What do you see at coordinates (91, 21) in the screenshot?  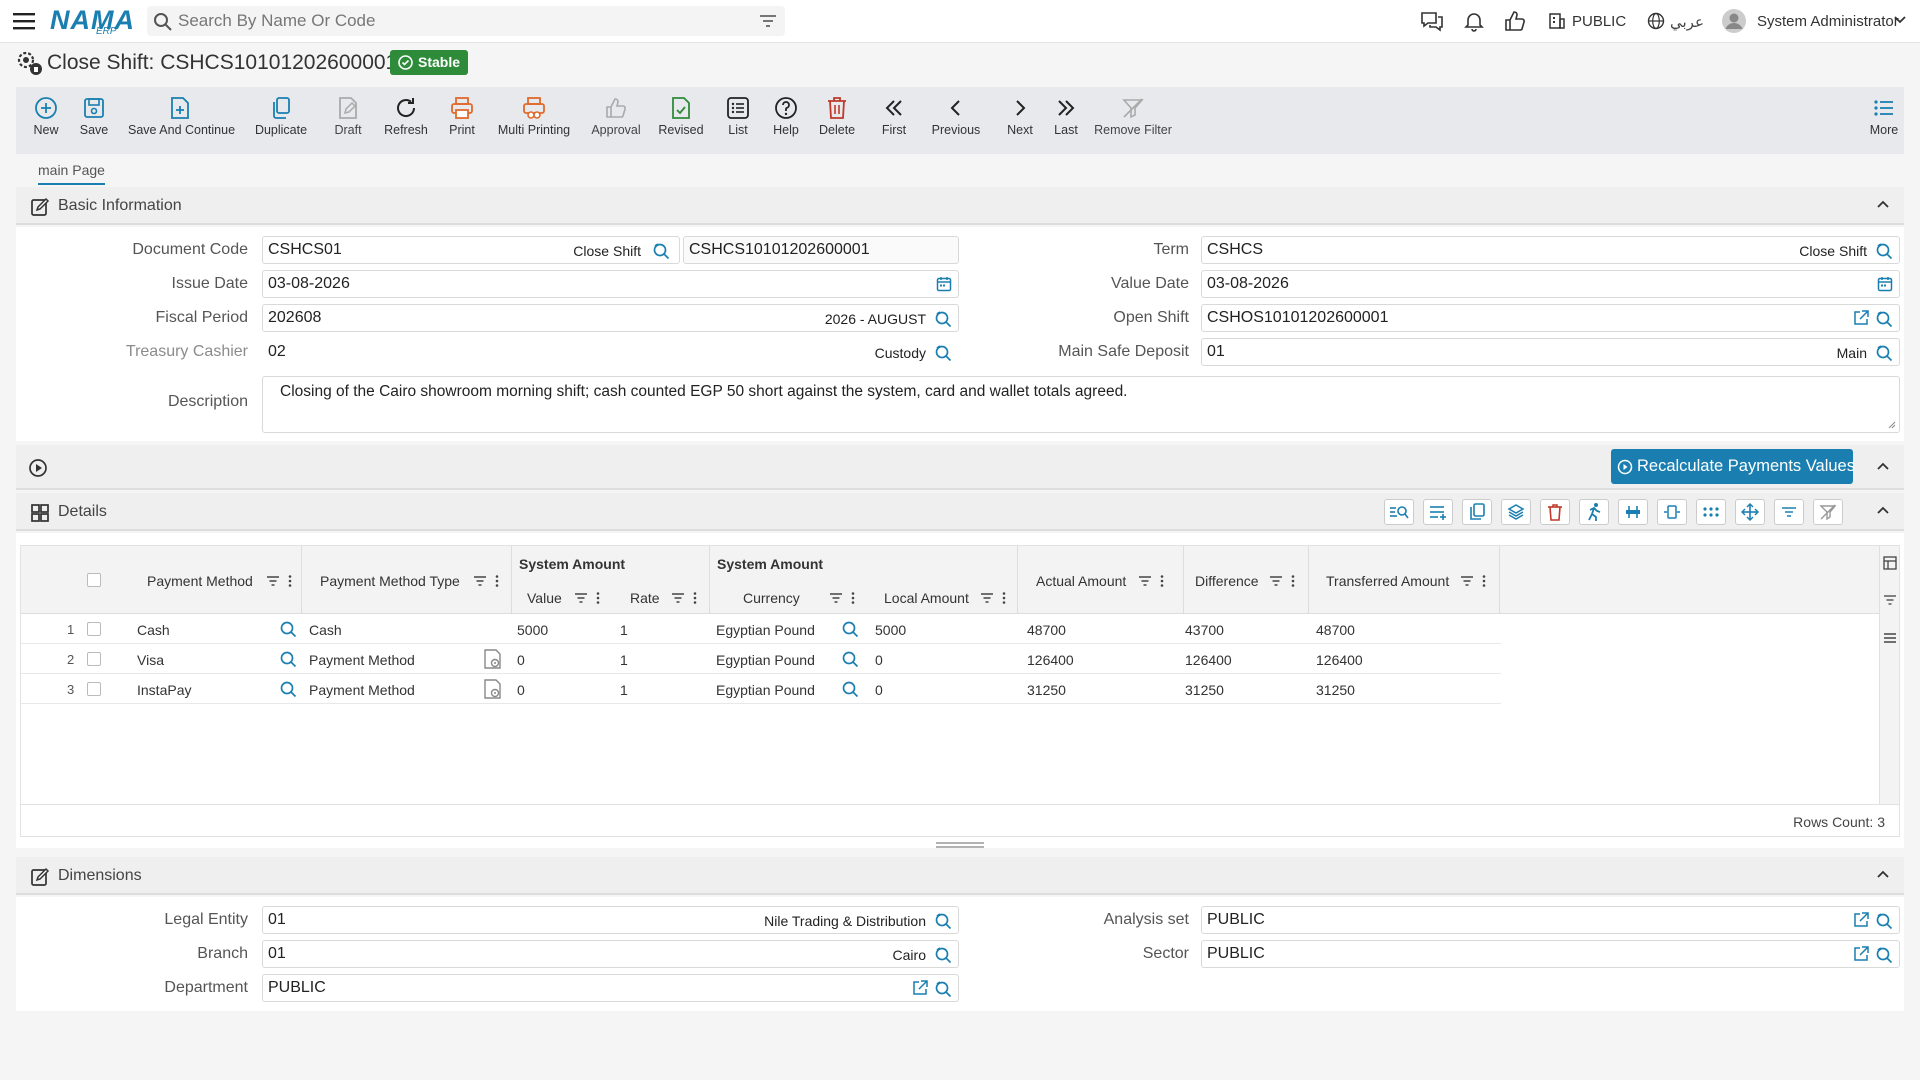 I see `nama-logo: NAMA ERP` at bounding box center [91, 21].